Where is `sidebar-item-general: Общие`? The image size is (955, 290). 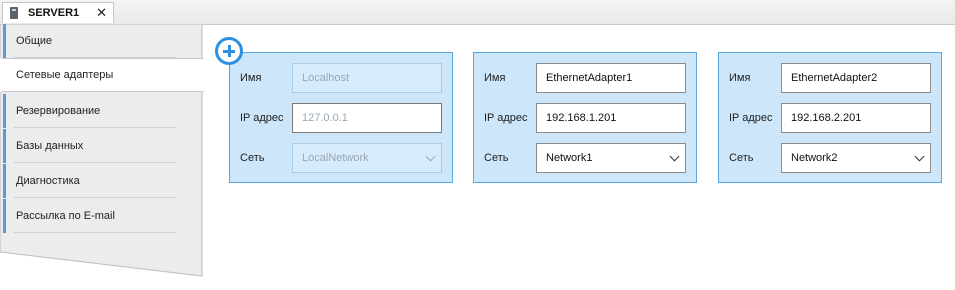
sidebar-item-general: Общие is located at coordinates (102, 41).